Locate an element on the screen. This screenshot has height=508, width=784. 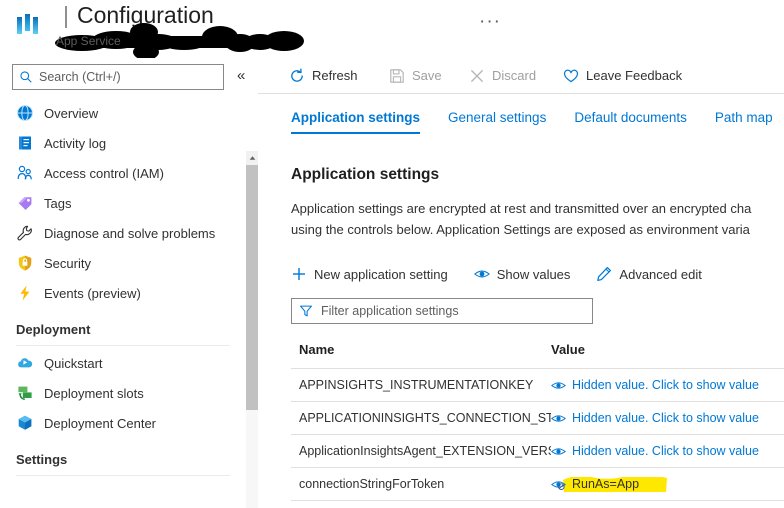
setting-name: ApplicationInsightsAgent_EXTENSION_VERSI is located at coordinates (425, 451).